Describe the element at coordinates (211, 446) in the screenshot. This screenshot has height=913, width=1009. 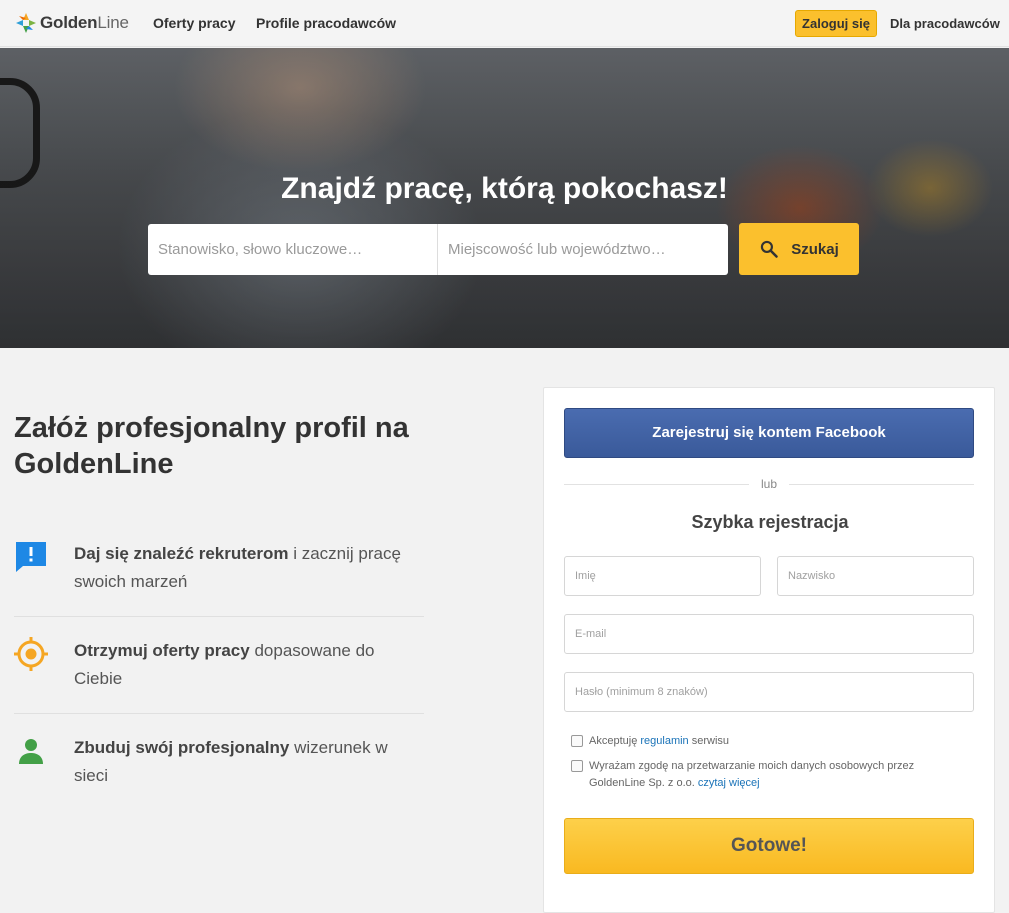
I see `benefits-title: Załóż profesjonalny profil na GoldenLine` at that location.